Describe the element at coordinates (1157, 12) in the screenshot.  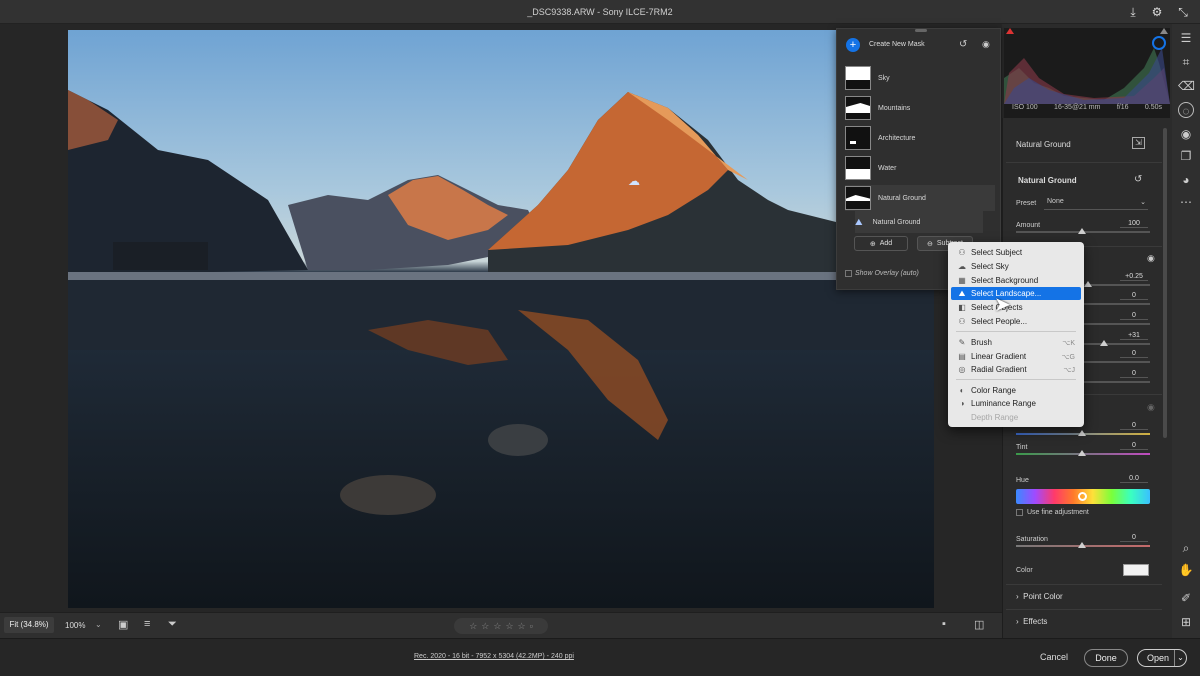
I see `gear-icon: ⚙` at that location.